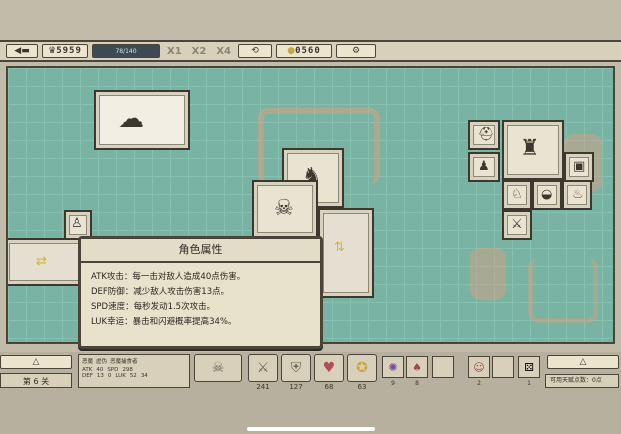 Image resolution: width=621 pixels, height=434 pixels. Describe the element at coordinates (583, 362) in the screenshot. I see `collapse-right-button: △` at that location.